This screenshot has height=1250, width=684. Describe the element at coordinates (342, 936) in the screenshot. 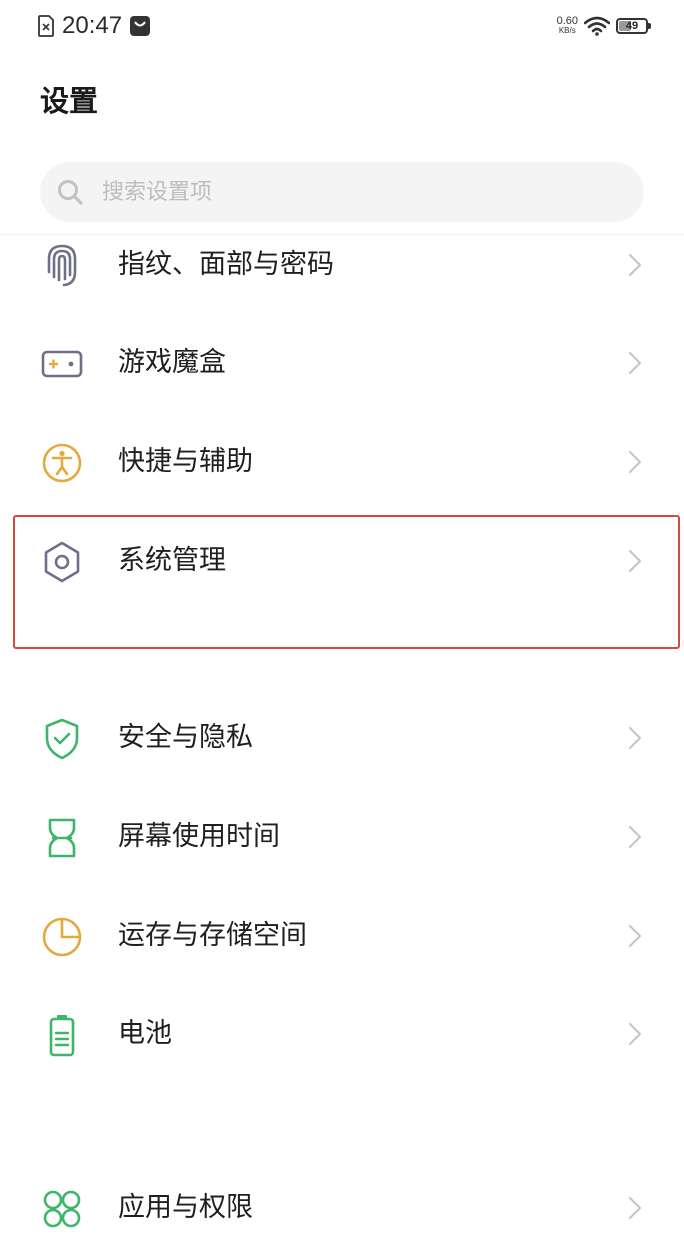

I see `menu-item-memory-storage: 运存与存储空间` at that location.